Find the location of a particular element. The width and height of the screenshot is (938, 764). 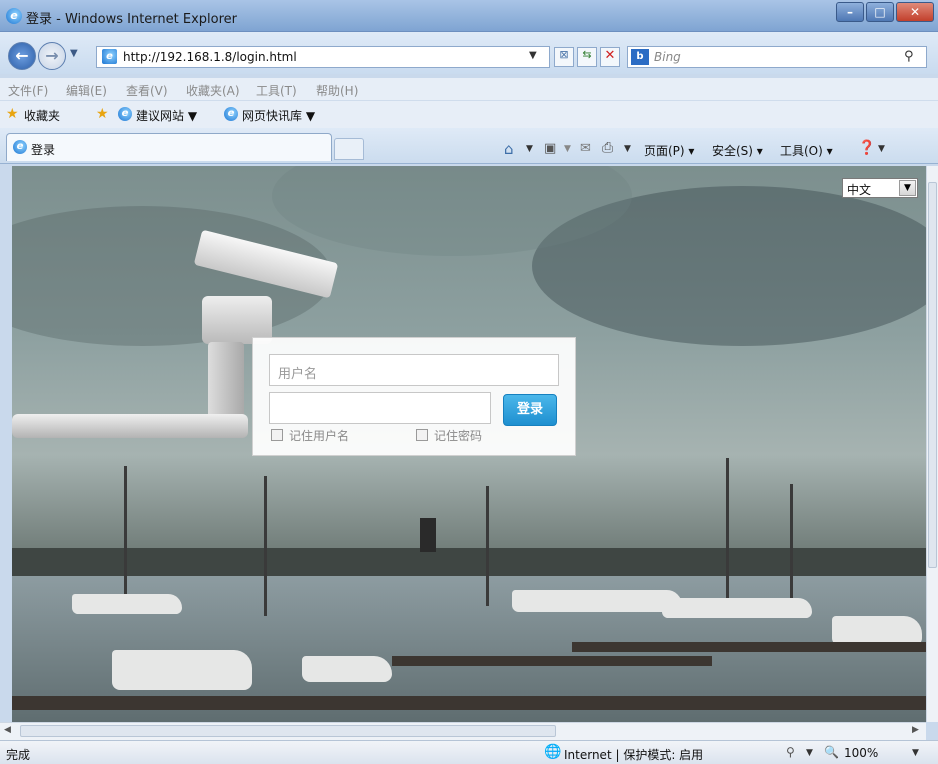

suggested-sites-link: 建议网站 ▼ is located at coordinates (166, 115).